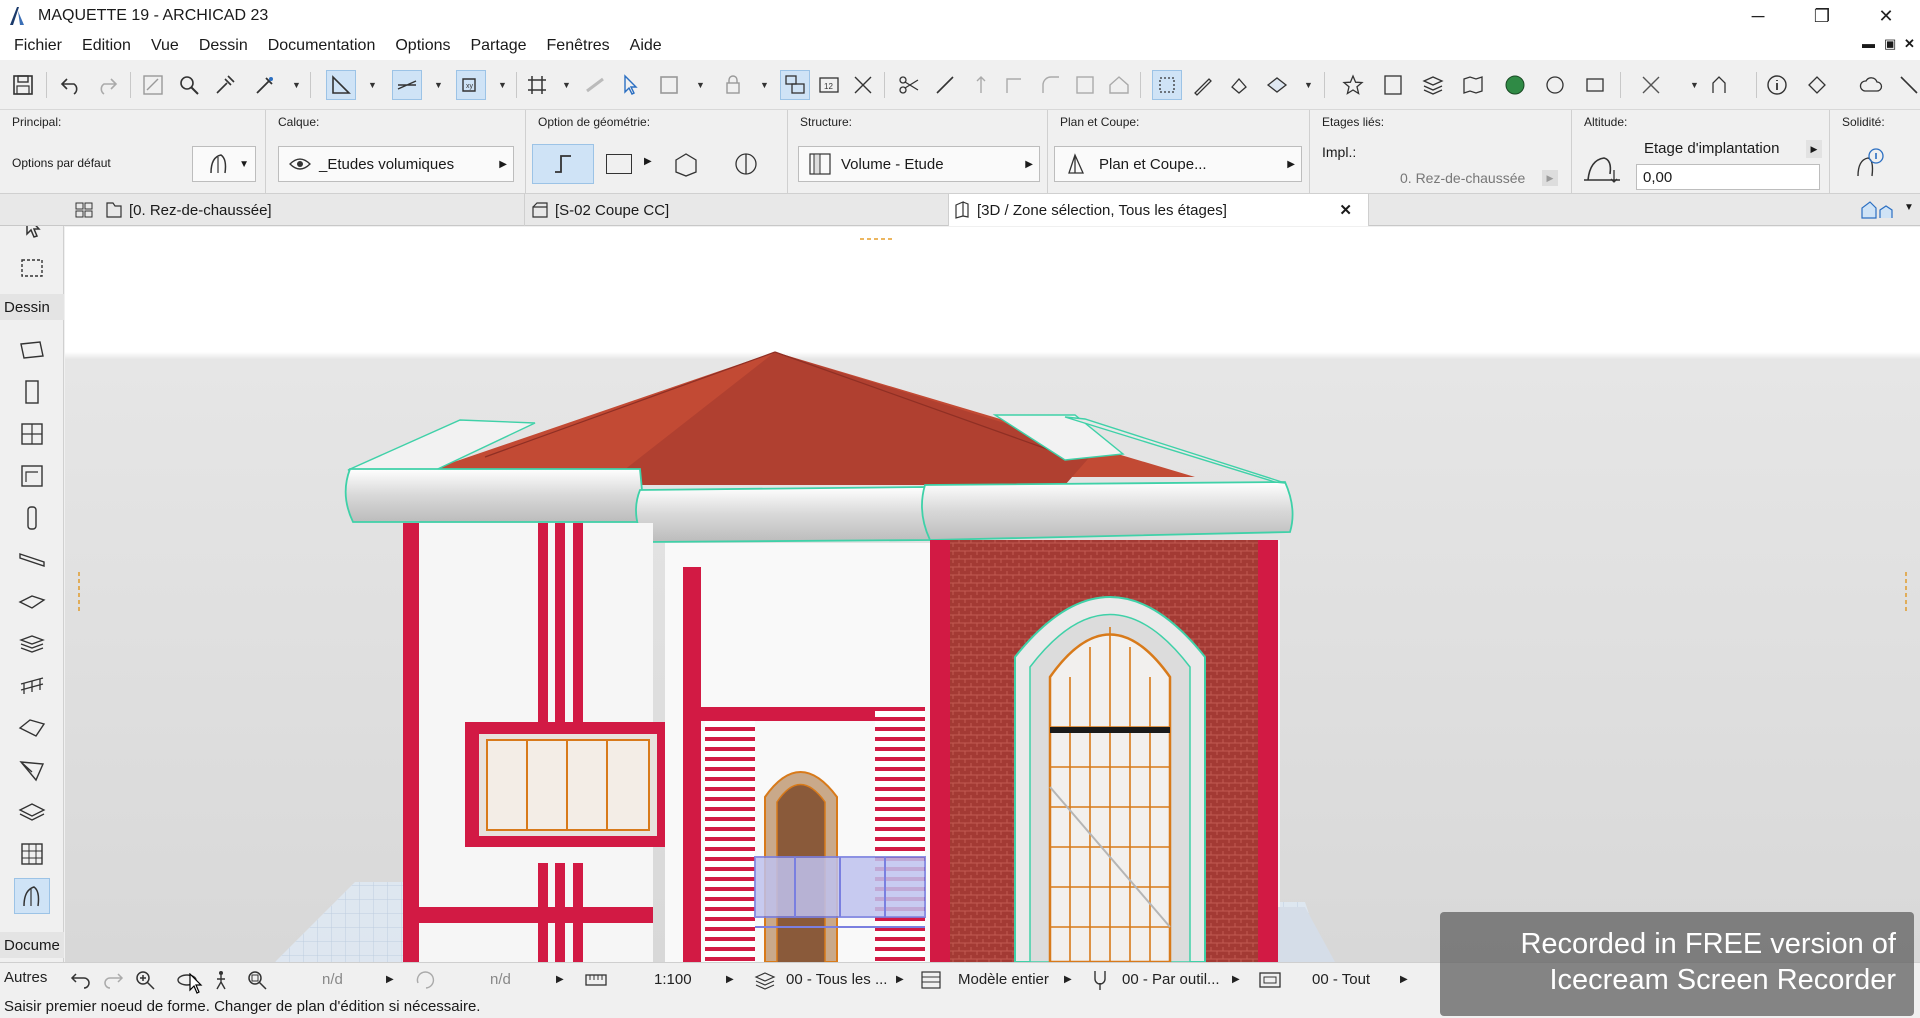 This screenshot has width=1920, height=1018. I want to click on tab-floor-plan: [0. Rez-de-chaussée], so click(295, 210).